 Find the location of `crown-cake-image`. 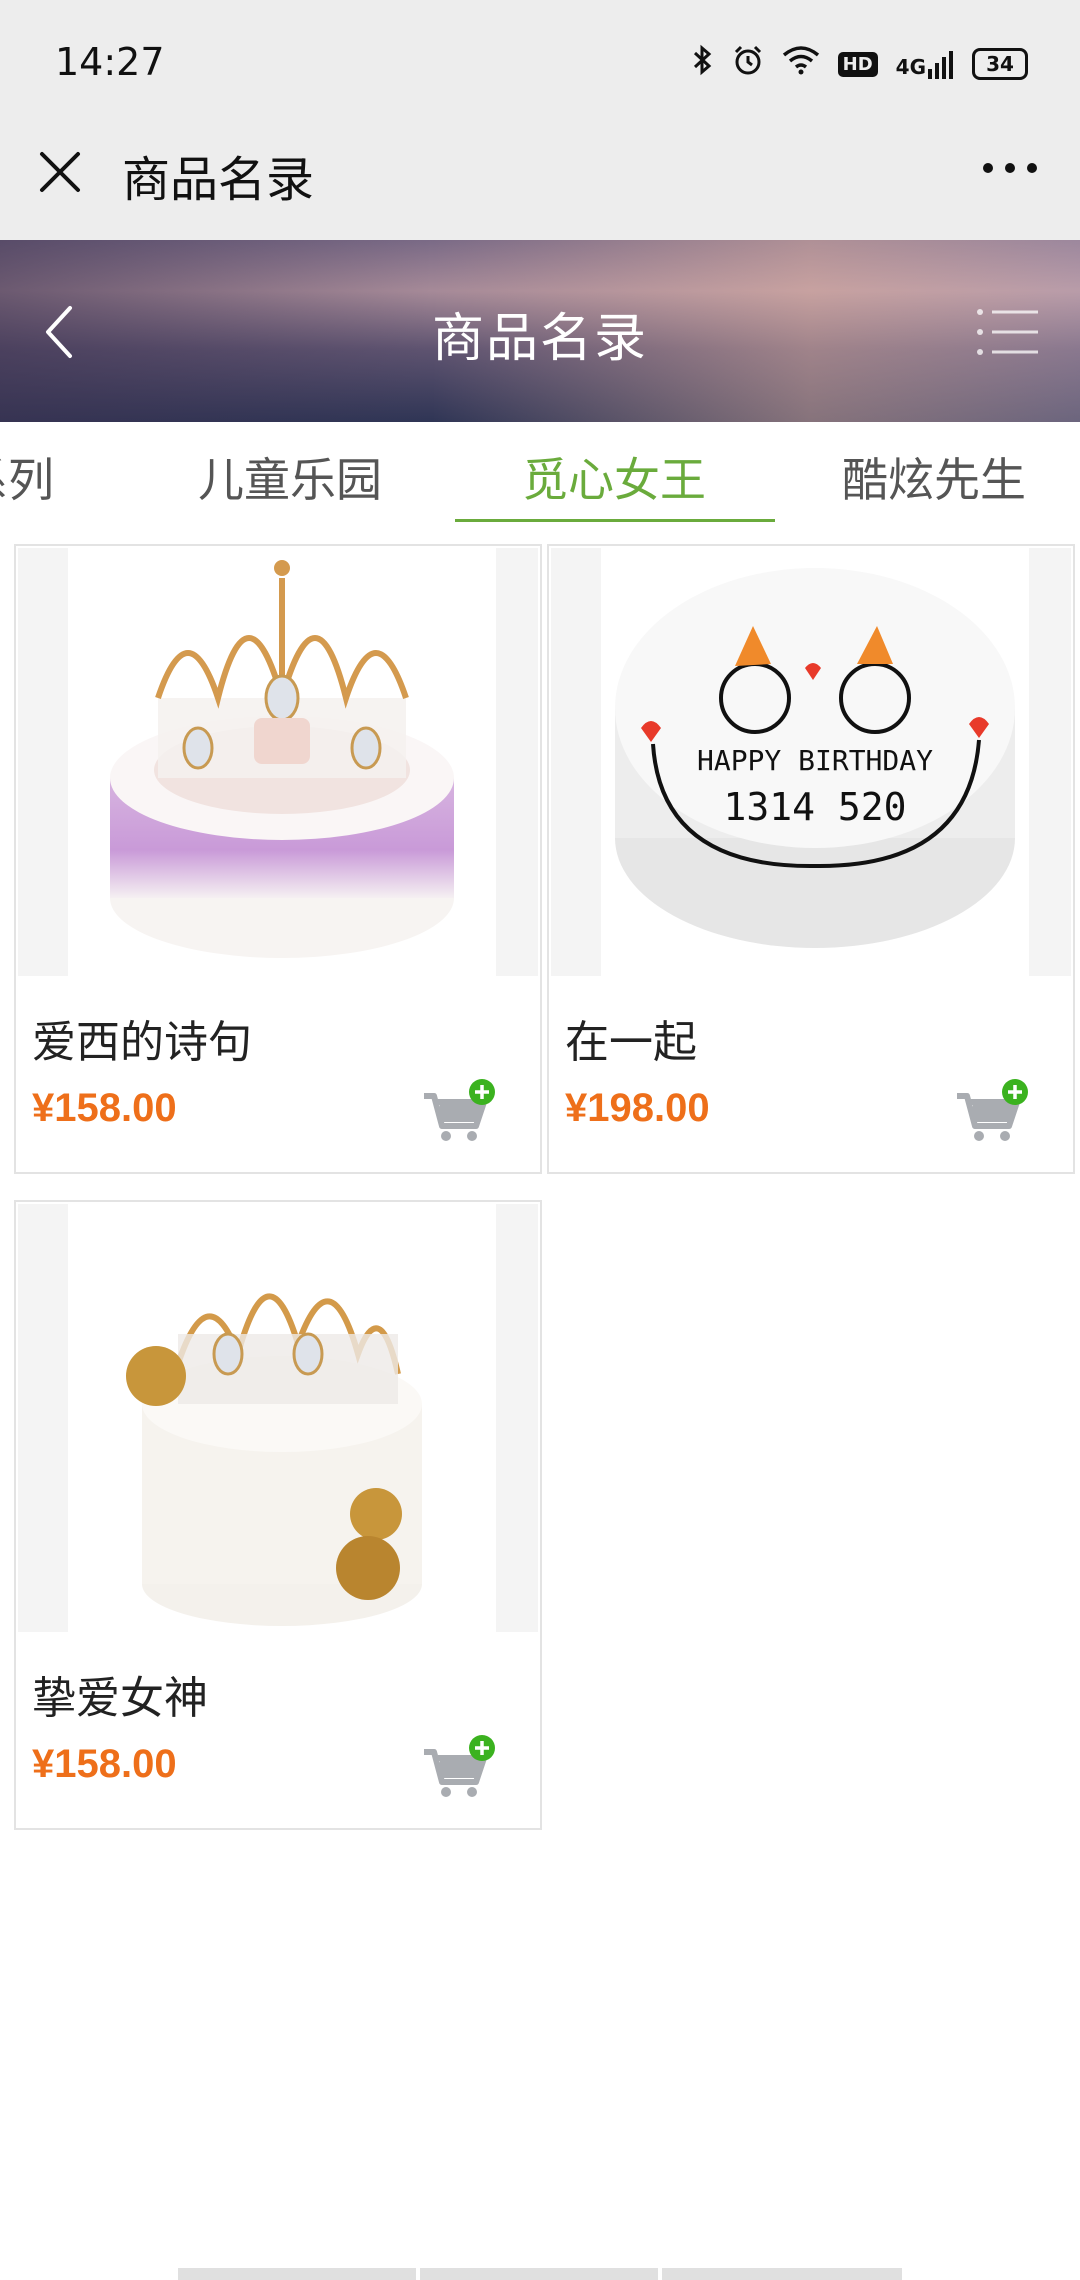

crown-cake-image is located at coordinates (282, 759).